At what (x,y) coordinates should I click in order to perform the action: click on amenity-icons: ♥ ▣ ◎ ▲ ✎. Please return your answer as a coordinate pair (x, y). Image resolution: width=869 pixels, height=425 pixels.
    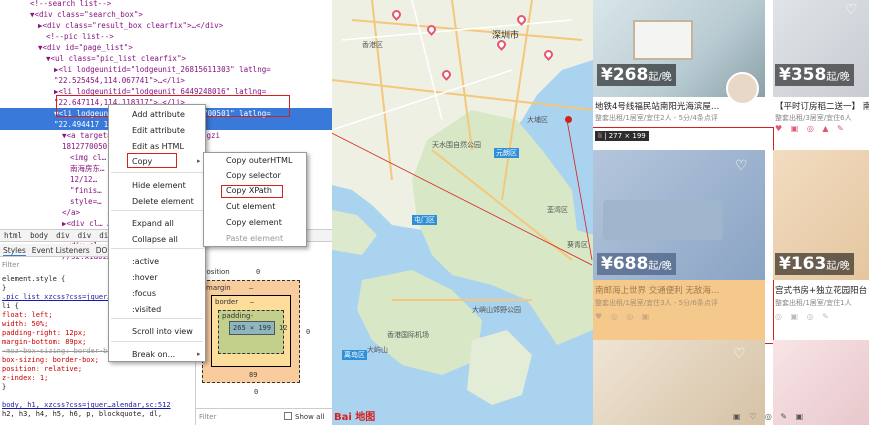
    Looking at the image, I should click on (811, 128).